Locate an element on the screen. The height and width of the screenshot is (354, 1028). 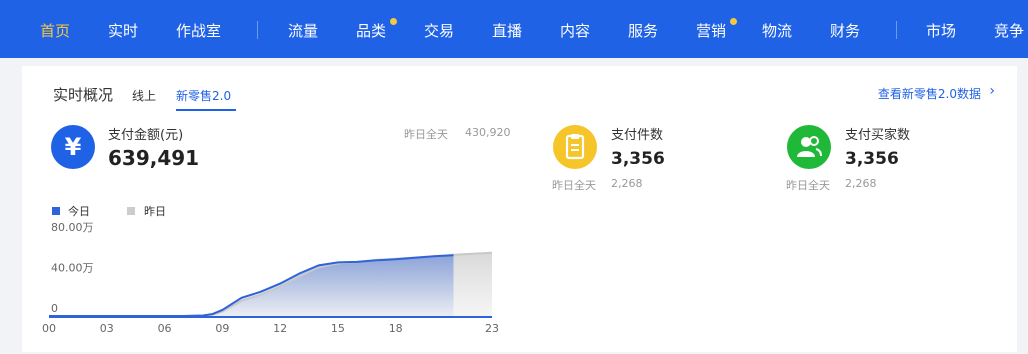
legend-yesterday-label: 昨日 is located at coordinates (155, 211).